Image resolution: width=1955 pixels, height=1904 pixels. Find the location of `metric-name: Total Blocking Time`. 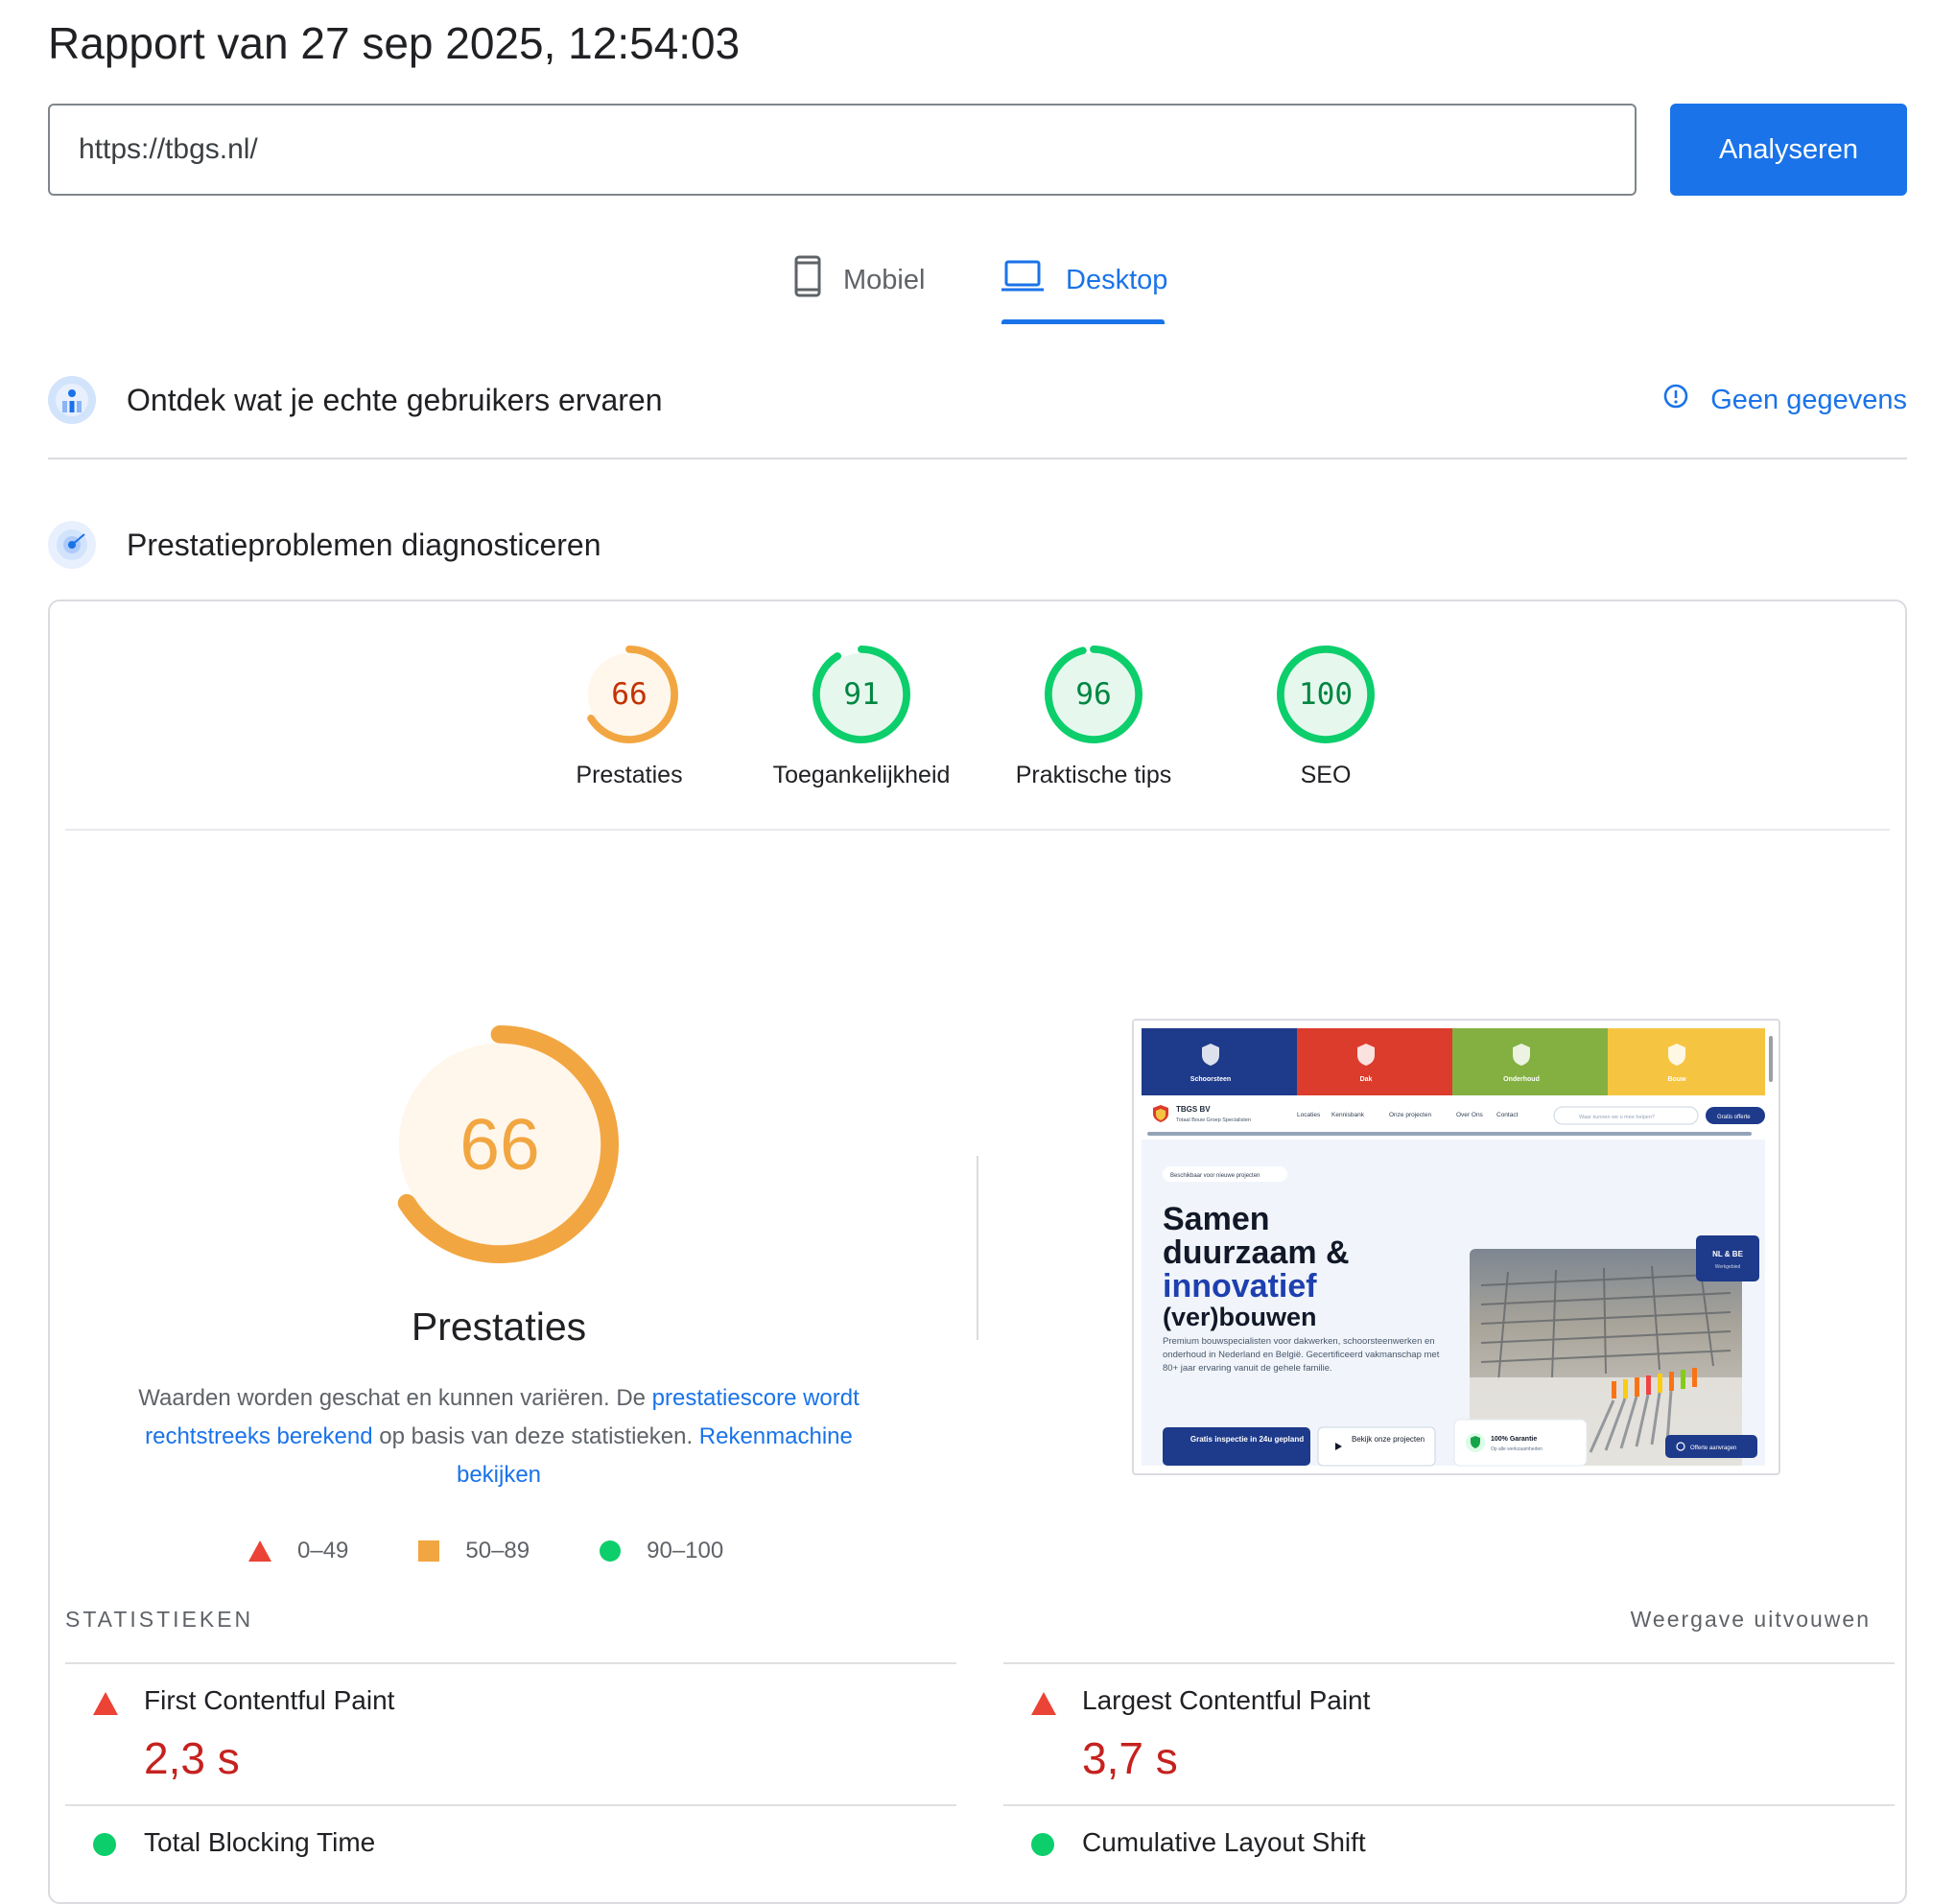

metric-name: Total Blocking Time is located at coordinates (260, 1842).